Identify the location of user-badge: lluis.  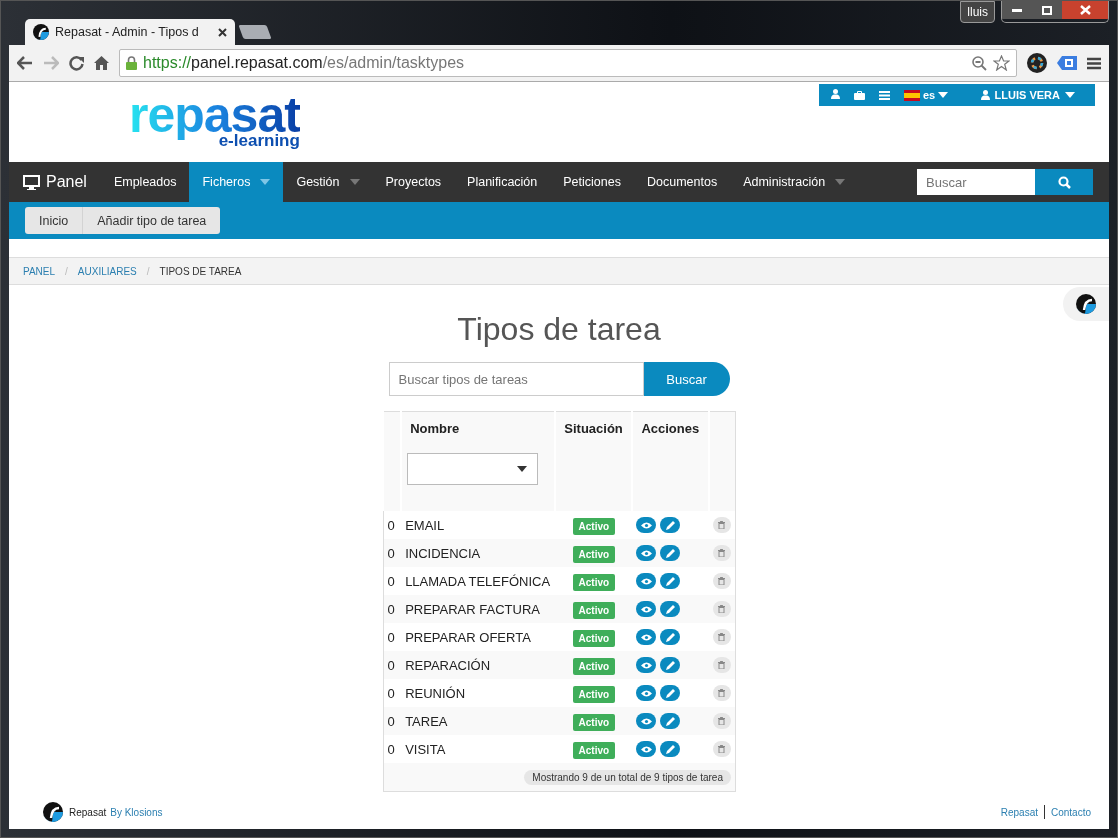
(977, 12).